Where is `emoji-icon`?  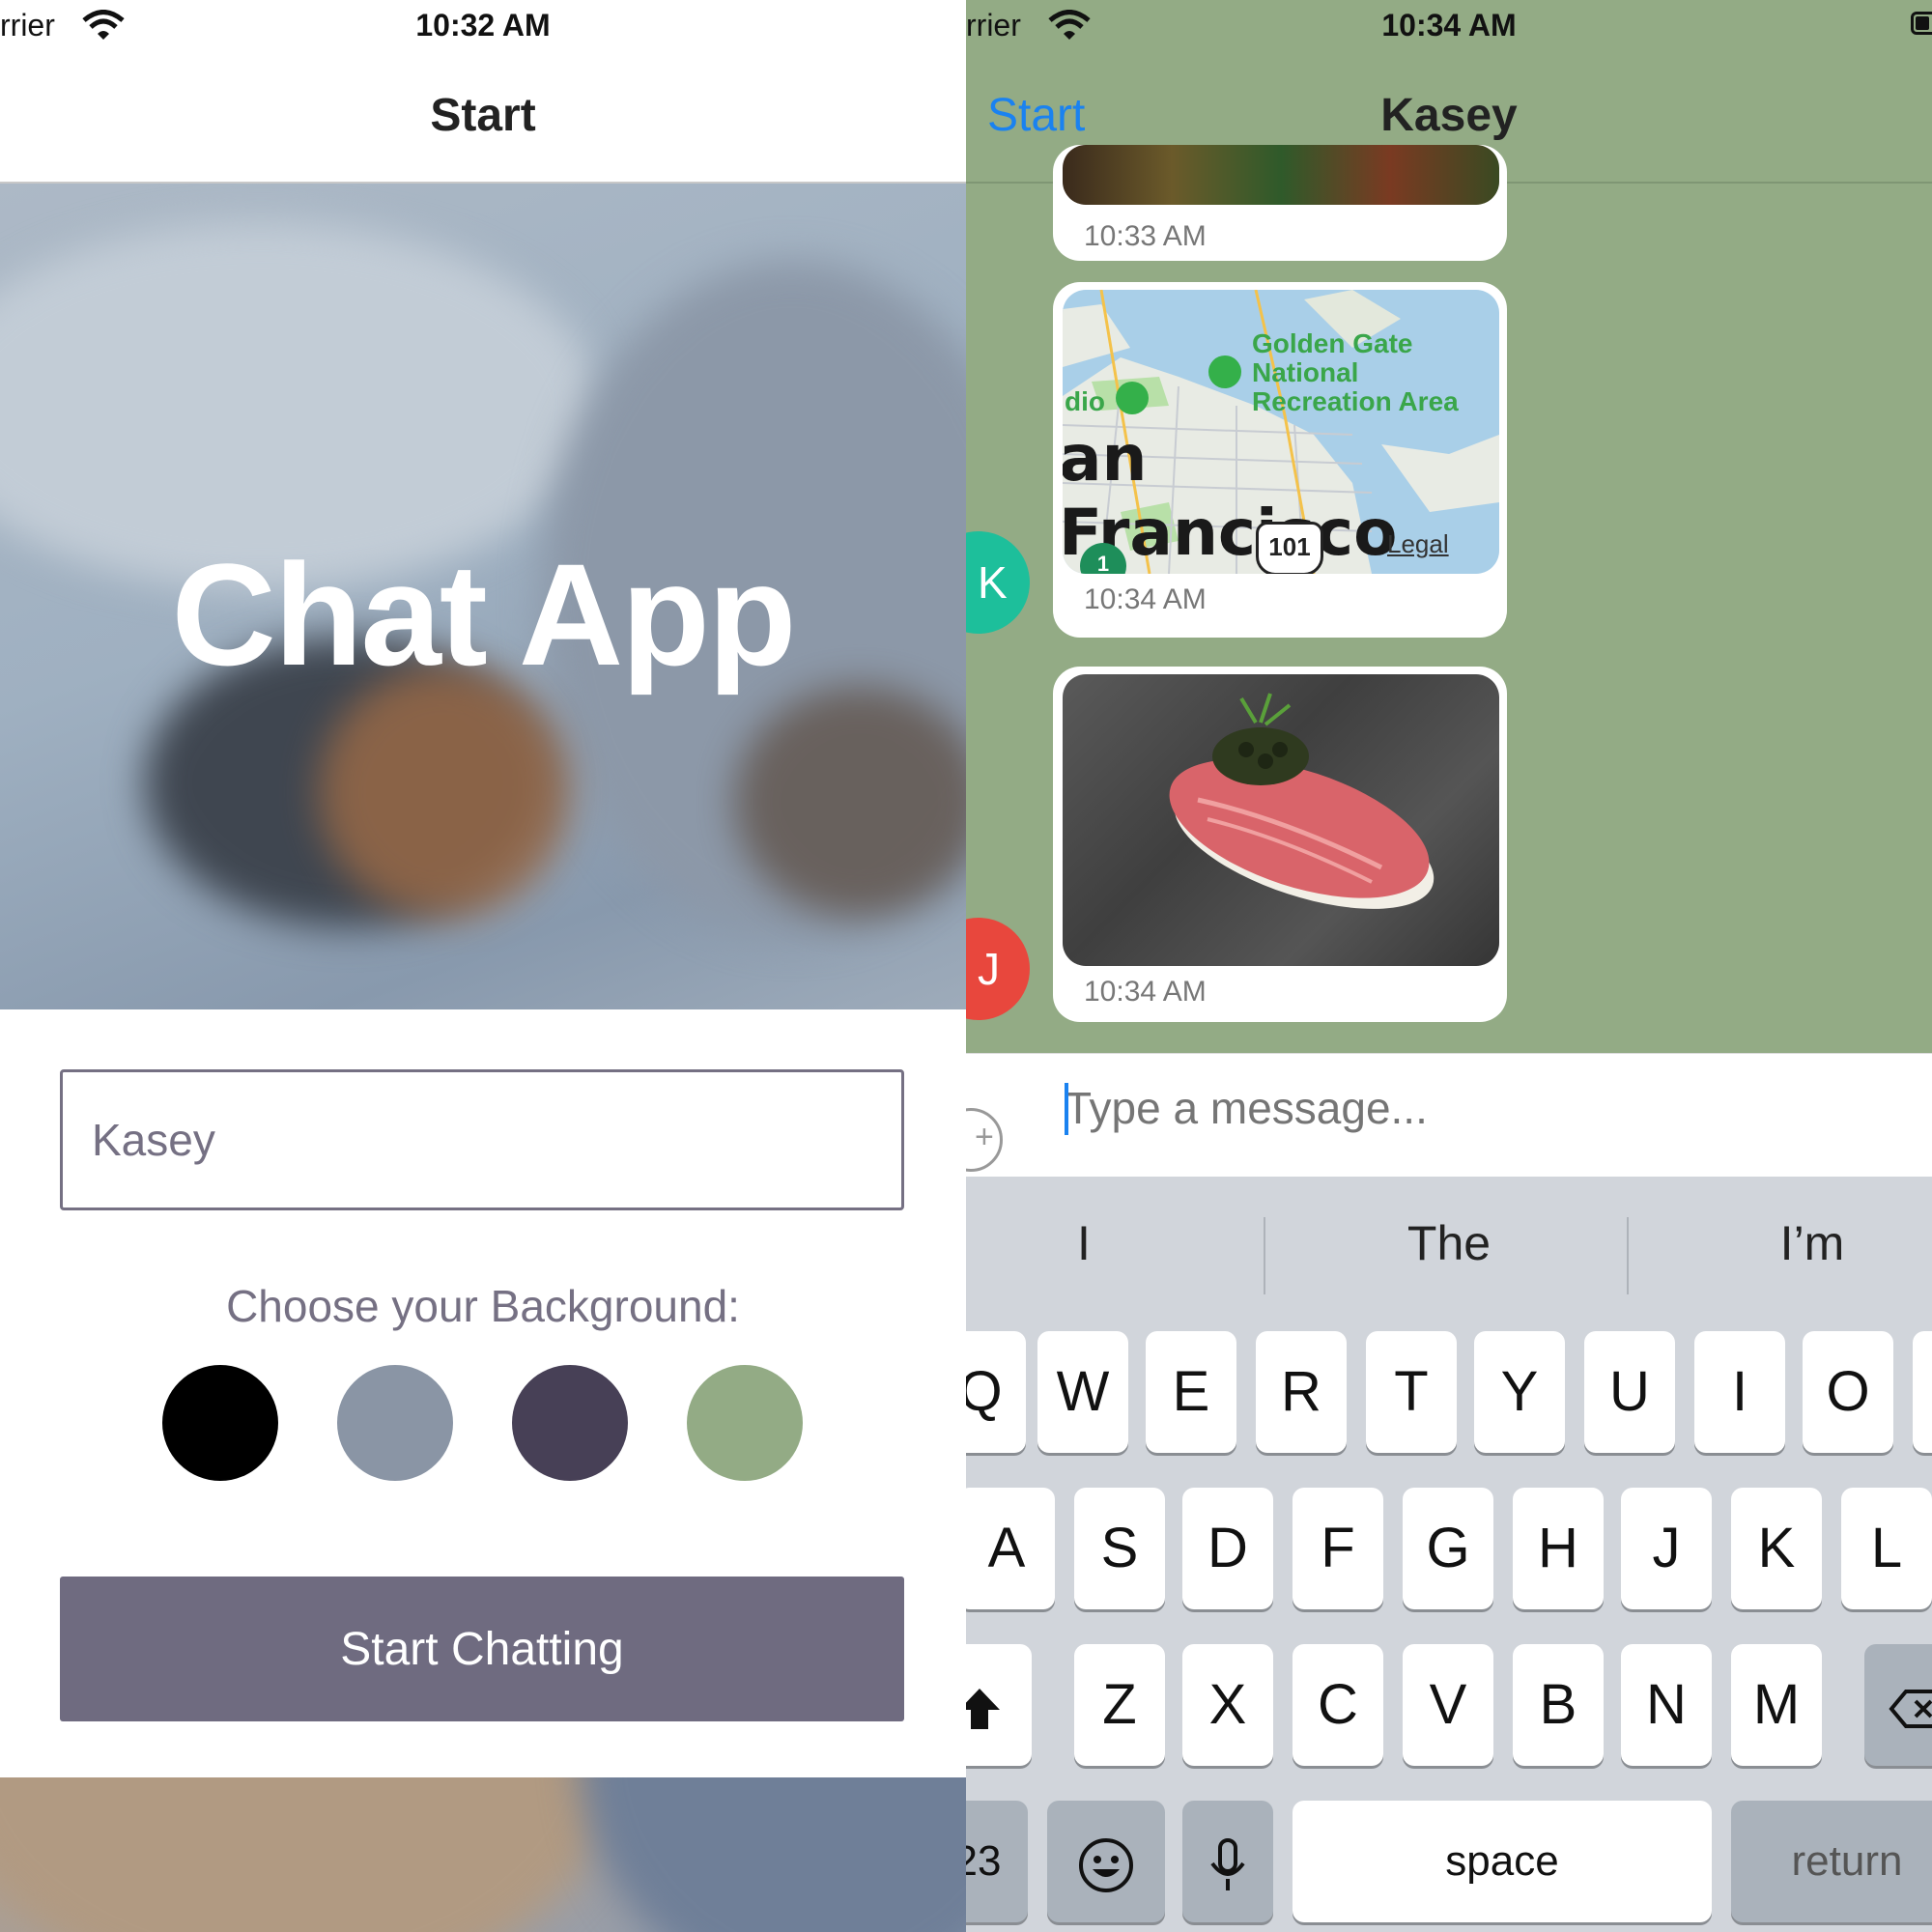
emoji-icon is located at coordinates (1106, 1864).